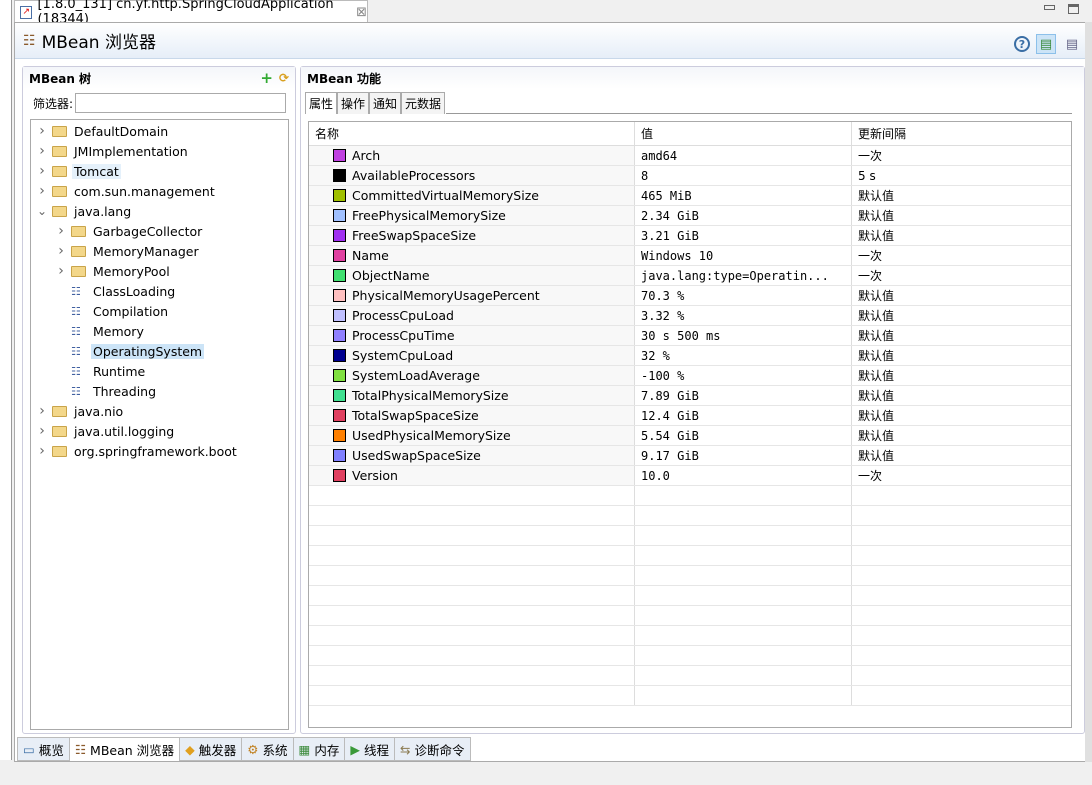 This screenshot has height=785, width=1092. What do you see at coordinates (181, 103) in the screenshot?
I see `filter-input` at bounding box center [181, 103].